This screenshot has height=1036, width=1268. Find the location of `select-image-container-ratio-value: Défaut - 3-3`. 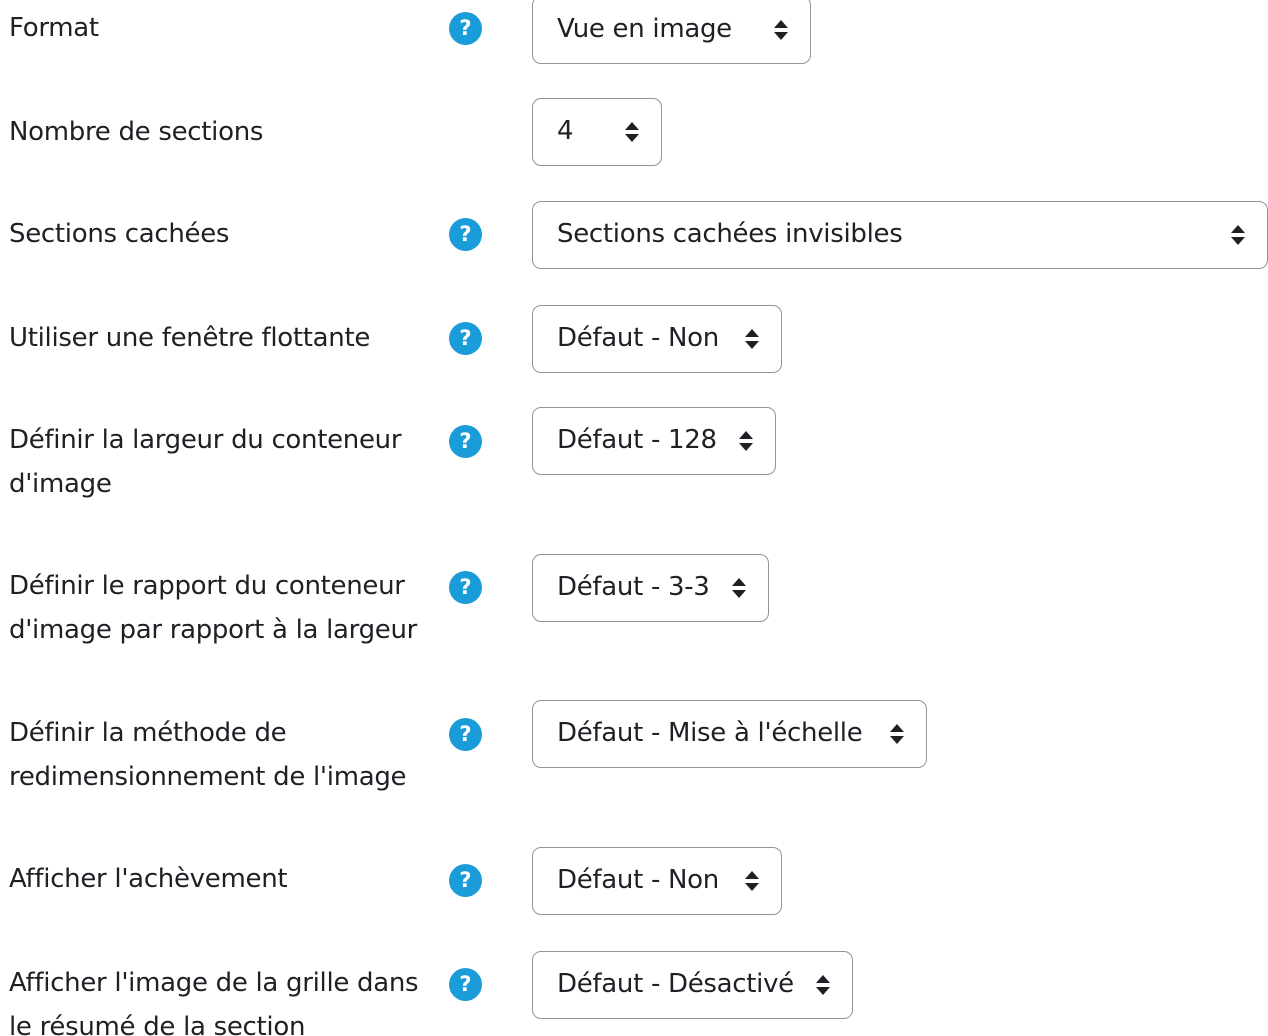

select-image-container-ratio-value: Défaut - 3-3 is located at coordinates (633, 587).